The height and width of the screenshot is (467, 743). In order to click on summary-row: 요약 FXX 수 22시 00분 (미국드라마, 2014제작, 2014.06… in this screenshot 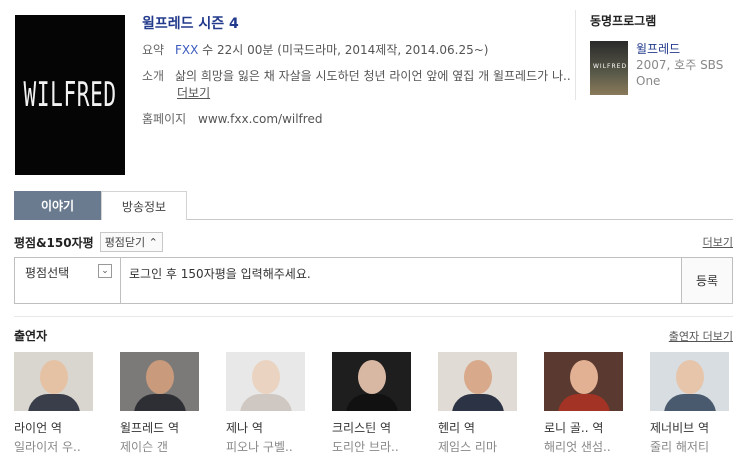, I will do `click(357, 50)`.